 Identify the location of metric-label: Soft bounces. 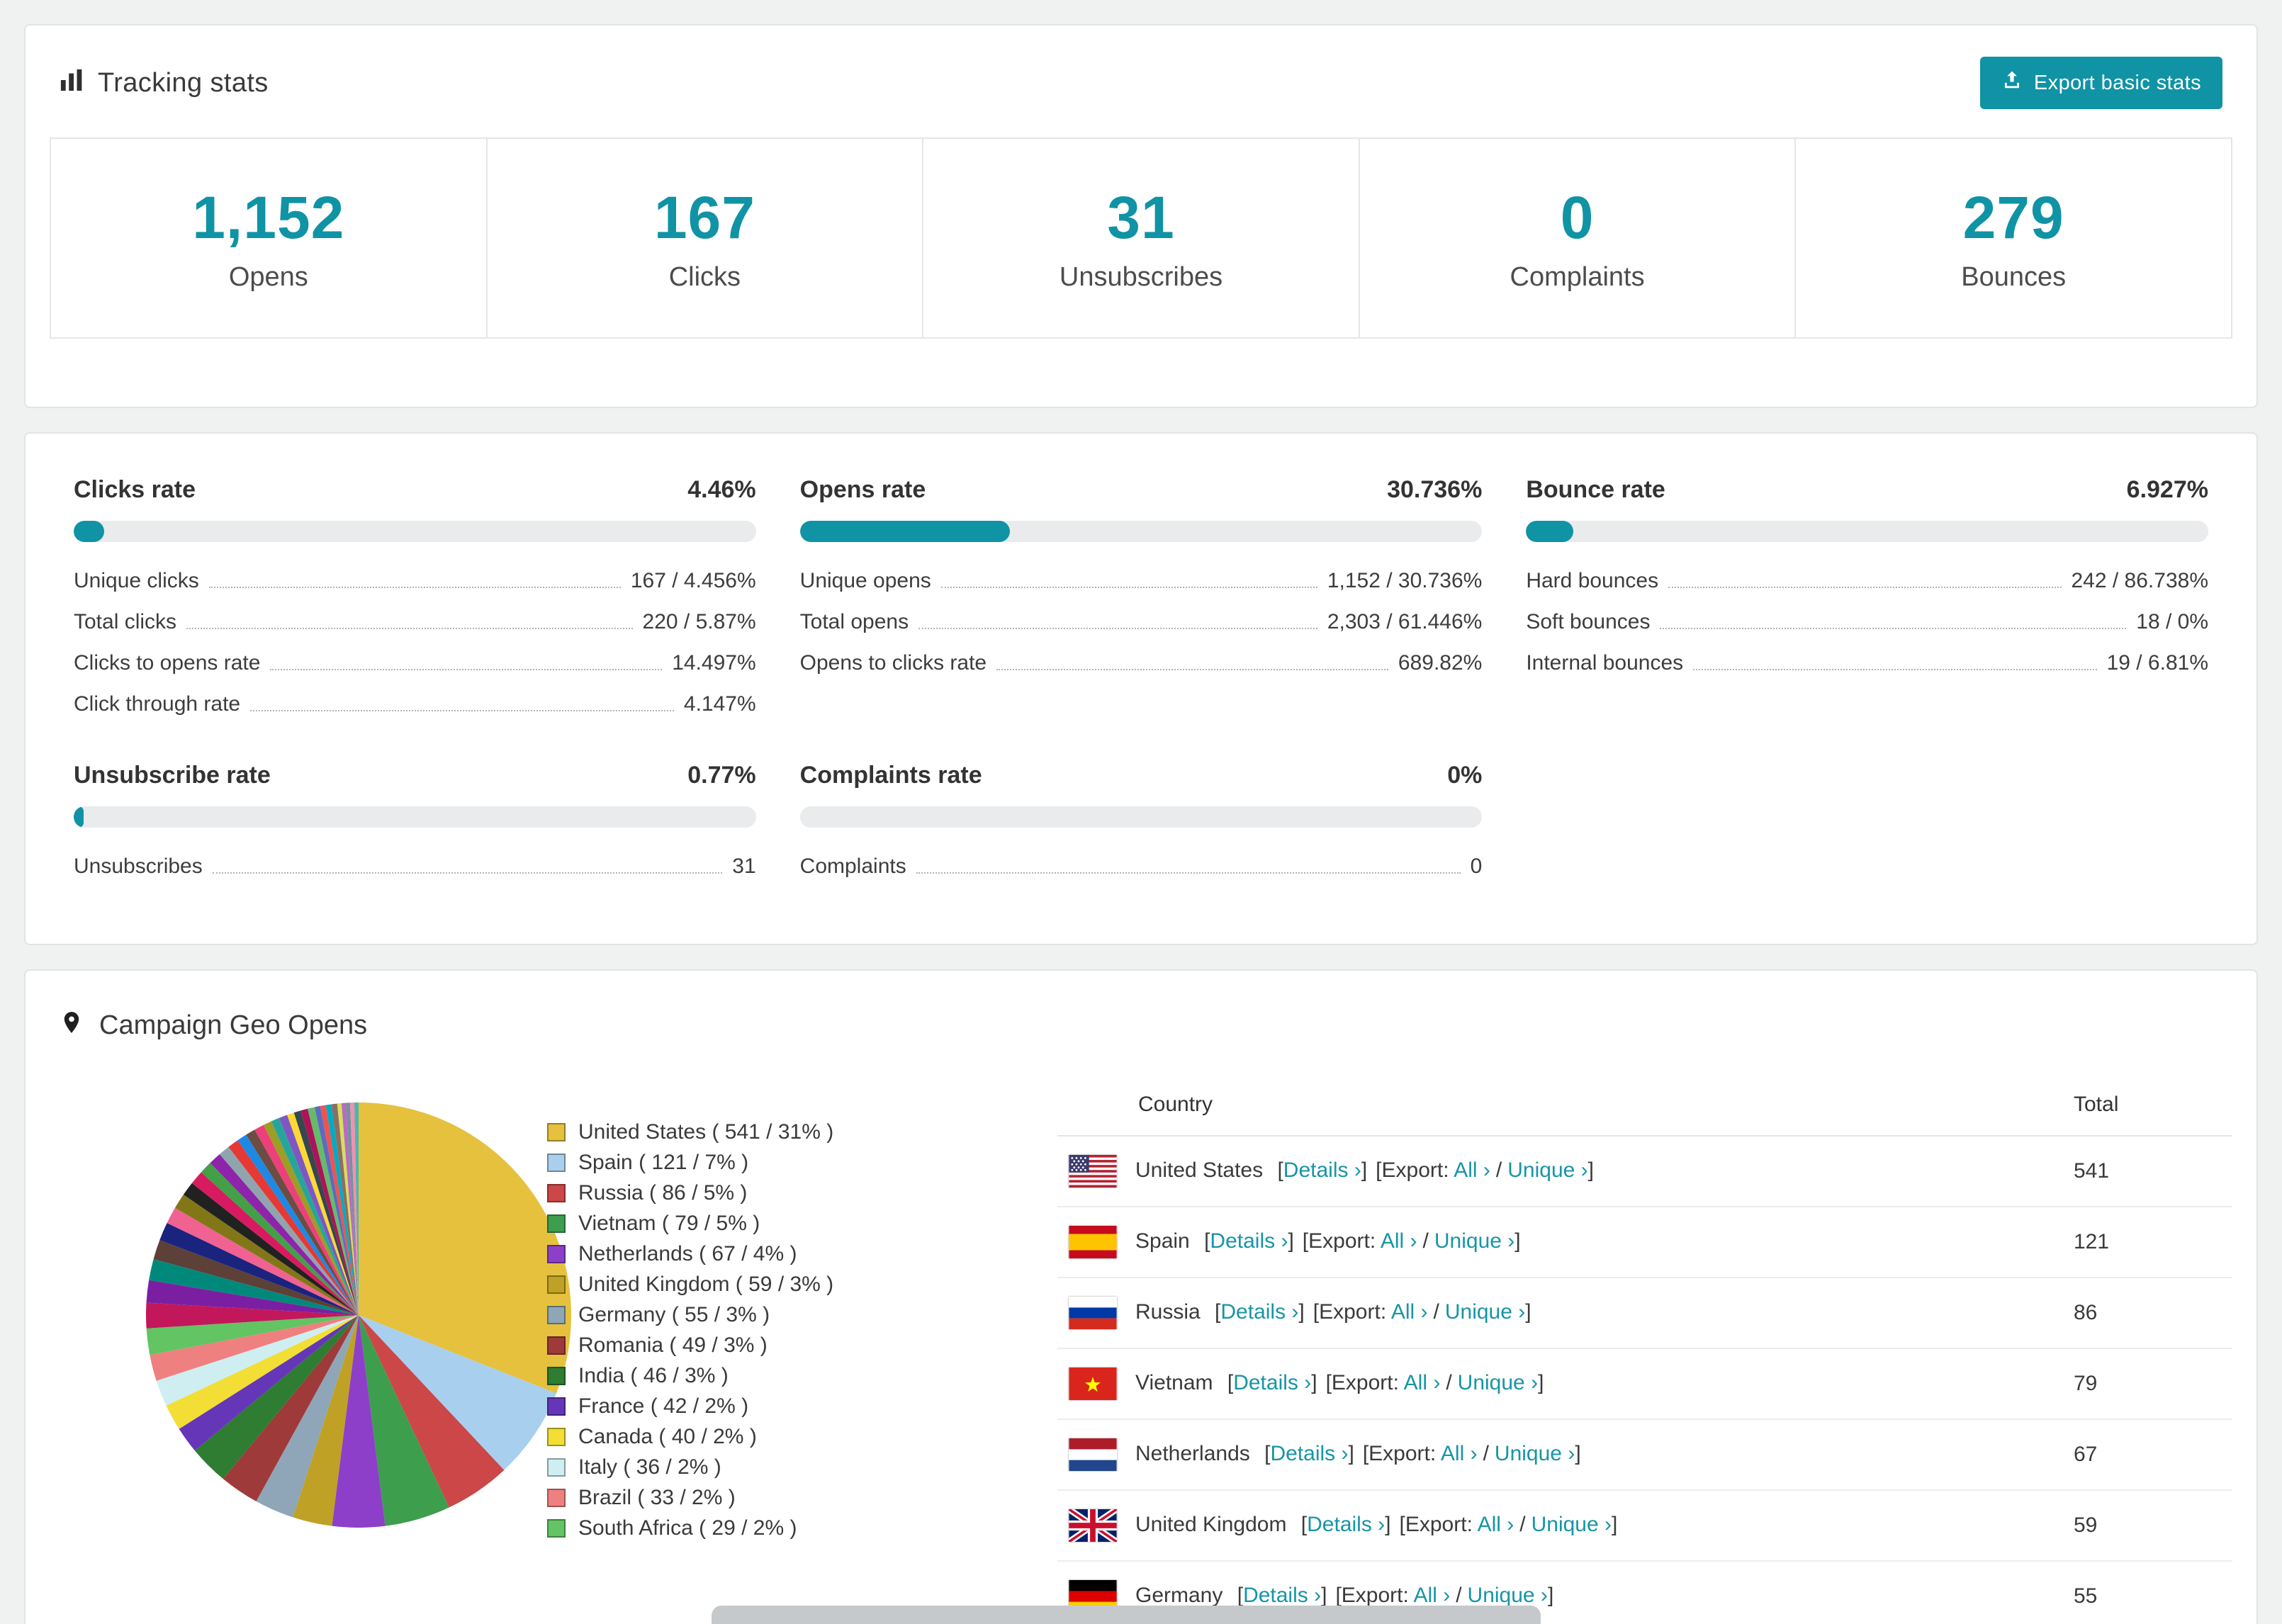
(1588, 621).